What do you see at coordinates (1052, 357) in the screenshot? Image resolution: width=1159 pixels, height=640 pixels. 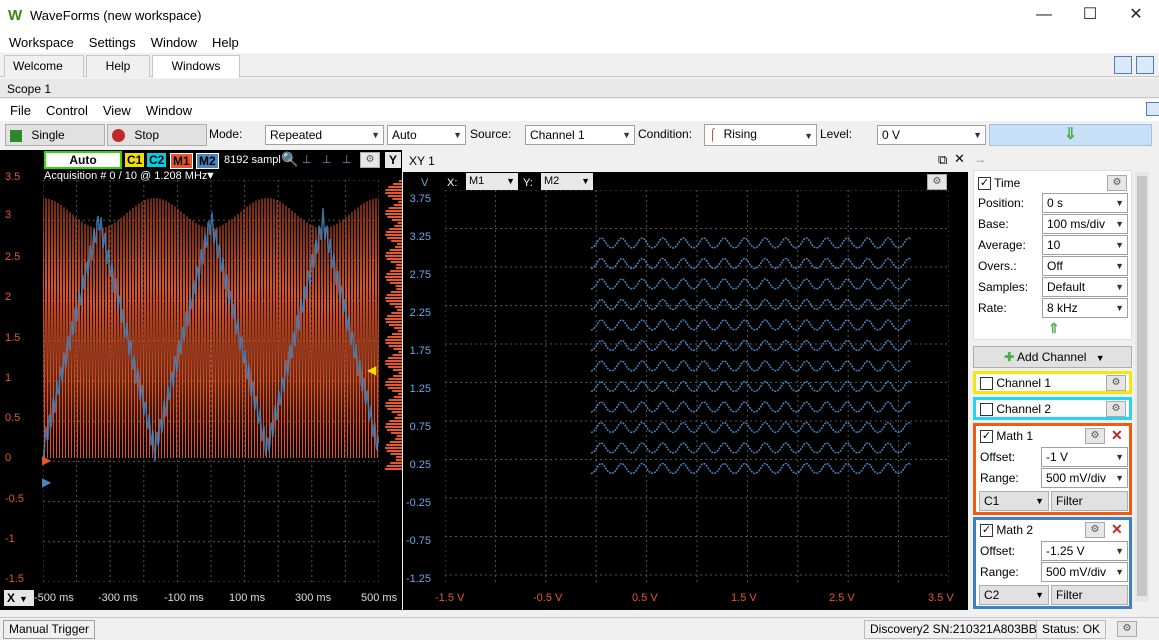 I see `add-channel-button: ✚ Add Channel ▼` at bounding box center [1052, 357].